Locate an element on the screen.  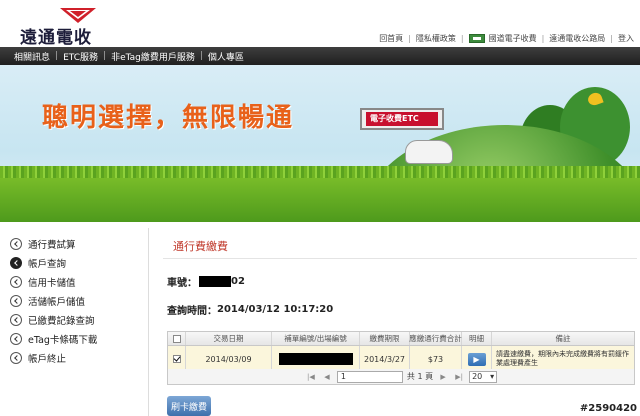
top-links: 回首頁 | 隱私權政策 | 國道電子收費 | 遠通電收公路局 | 登入 is located at coordinates (506, 38).